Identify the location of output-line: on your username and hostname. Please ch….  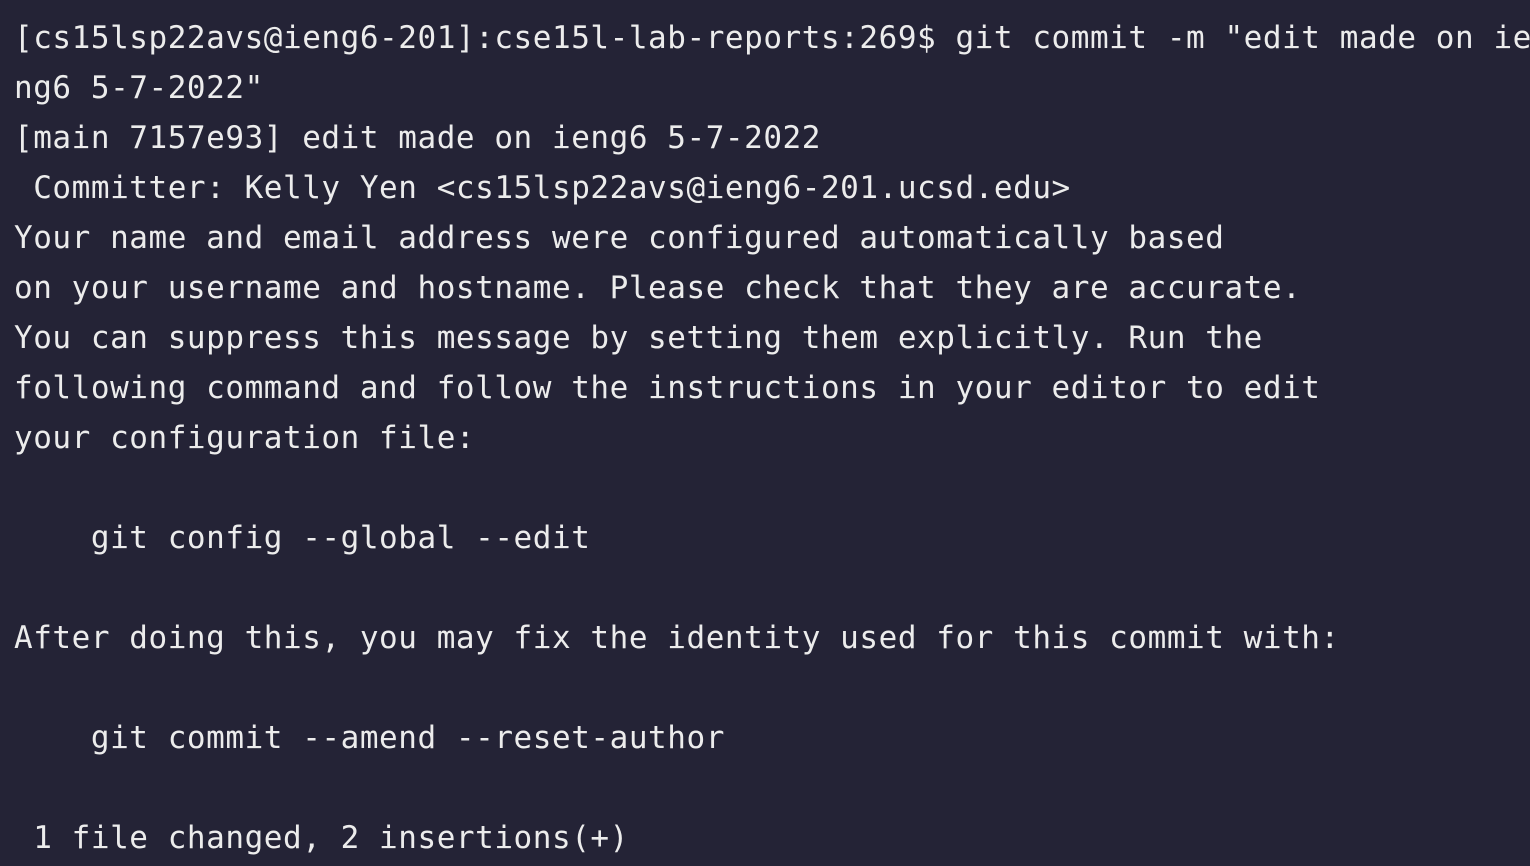
(658, 288).